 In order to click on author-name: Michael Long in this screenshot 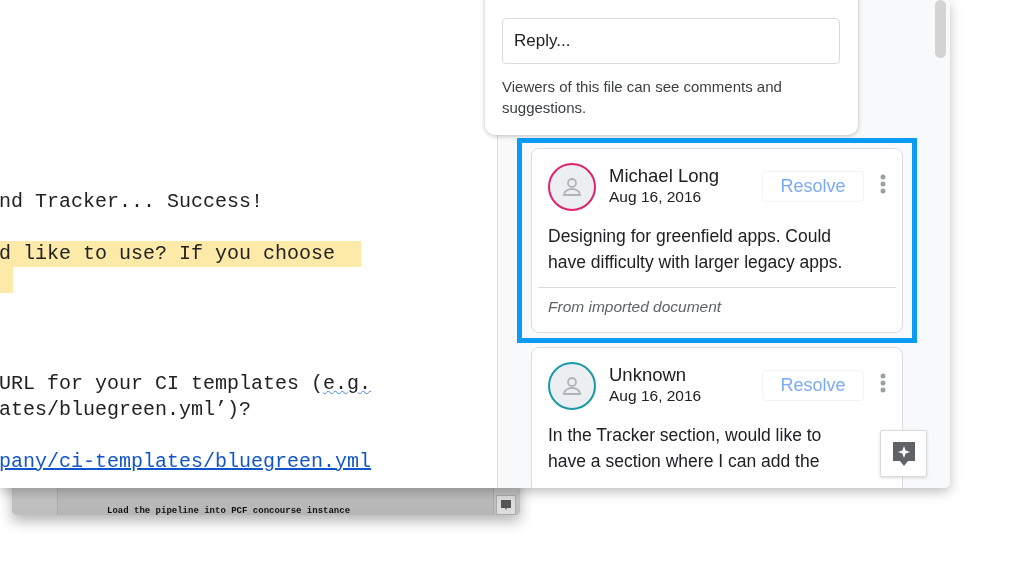, I will do `click(665, 176)`.